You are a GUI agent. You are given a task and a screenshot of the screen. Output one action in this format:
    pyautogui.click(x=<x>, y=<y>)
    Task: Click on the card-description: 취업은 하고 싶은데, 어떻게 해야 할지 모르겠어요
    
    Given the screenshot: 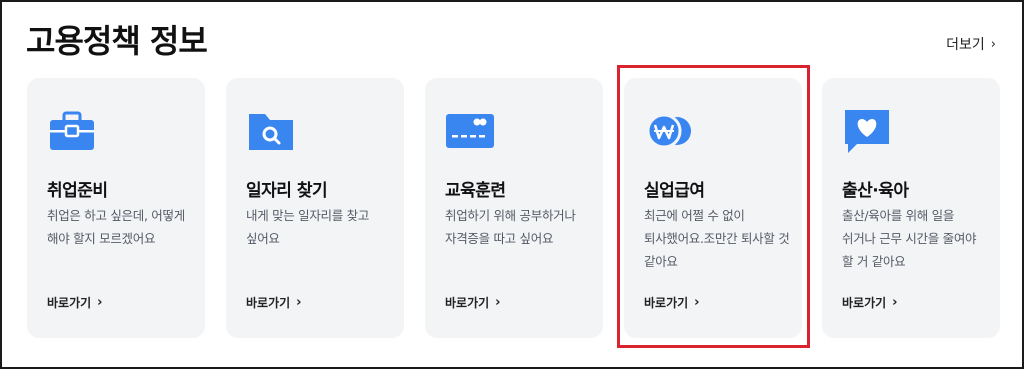 What is the action you would take?
    pyautogui.click(x=116, y=227)
    